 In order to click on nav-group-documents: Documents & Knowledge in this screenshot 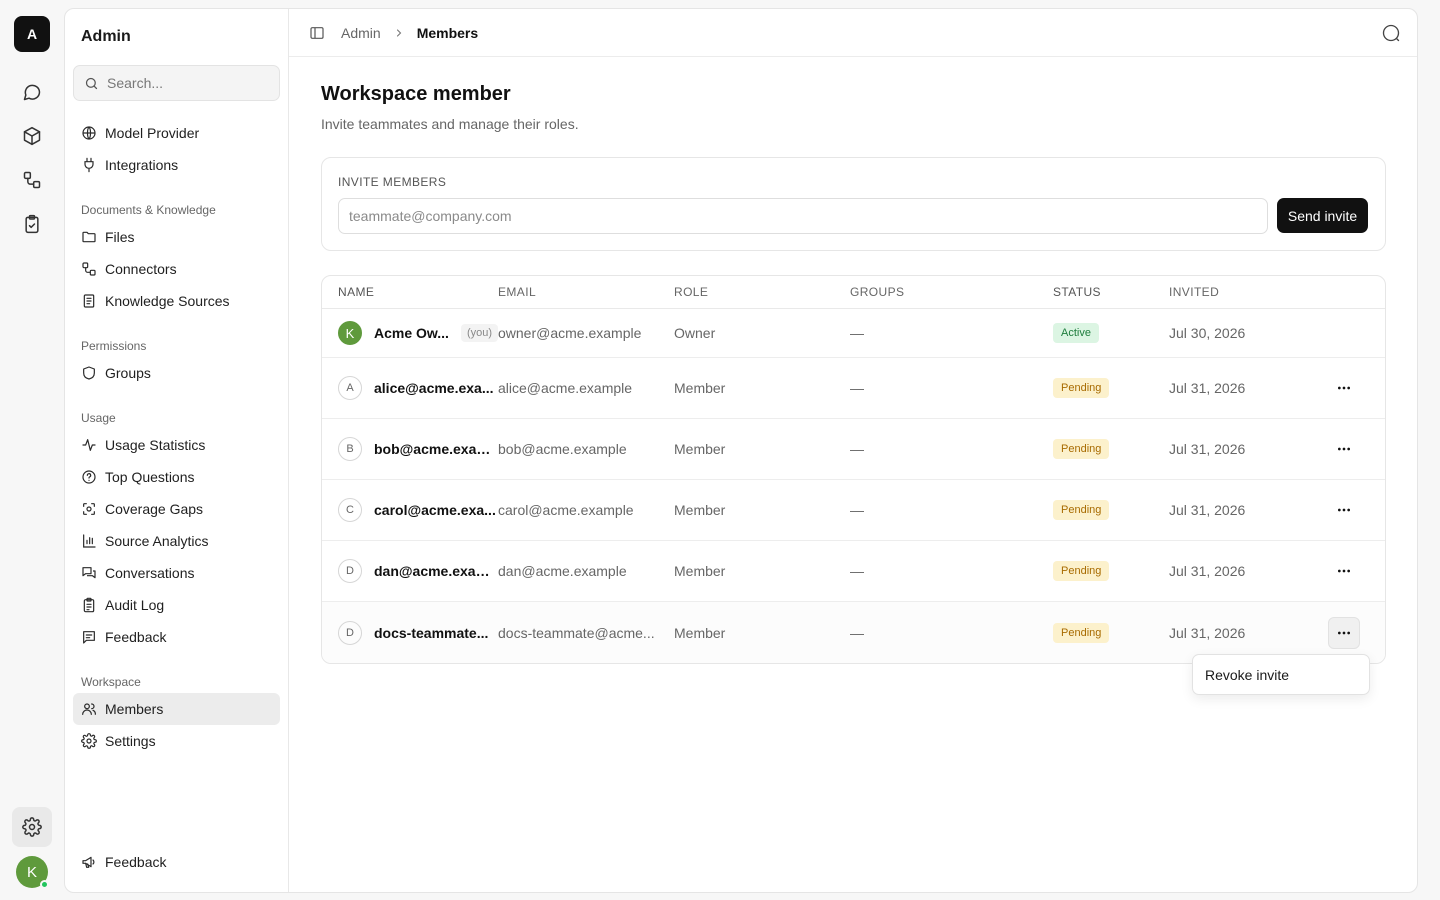, I will do `click(148, 210)`.